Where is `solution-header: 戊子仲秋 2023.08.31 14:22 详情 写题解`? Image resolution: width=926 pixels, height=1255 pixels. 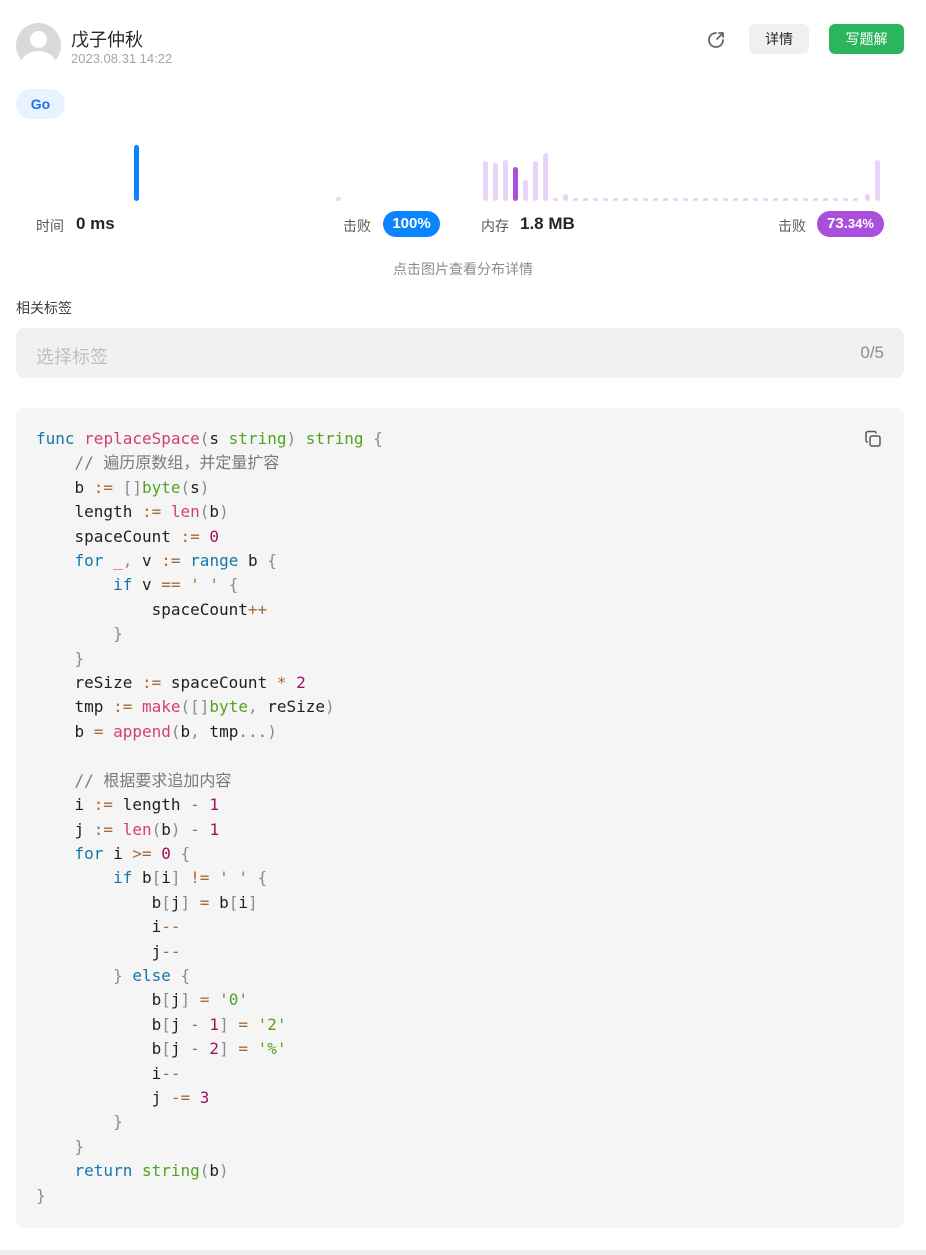 solution-header: 戊子仲秋 2023.08.31 14:22 详情 写题解 is located at coordinates (460, 45).